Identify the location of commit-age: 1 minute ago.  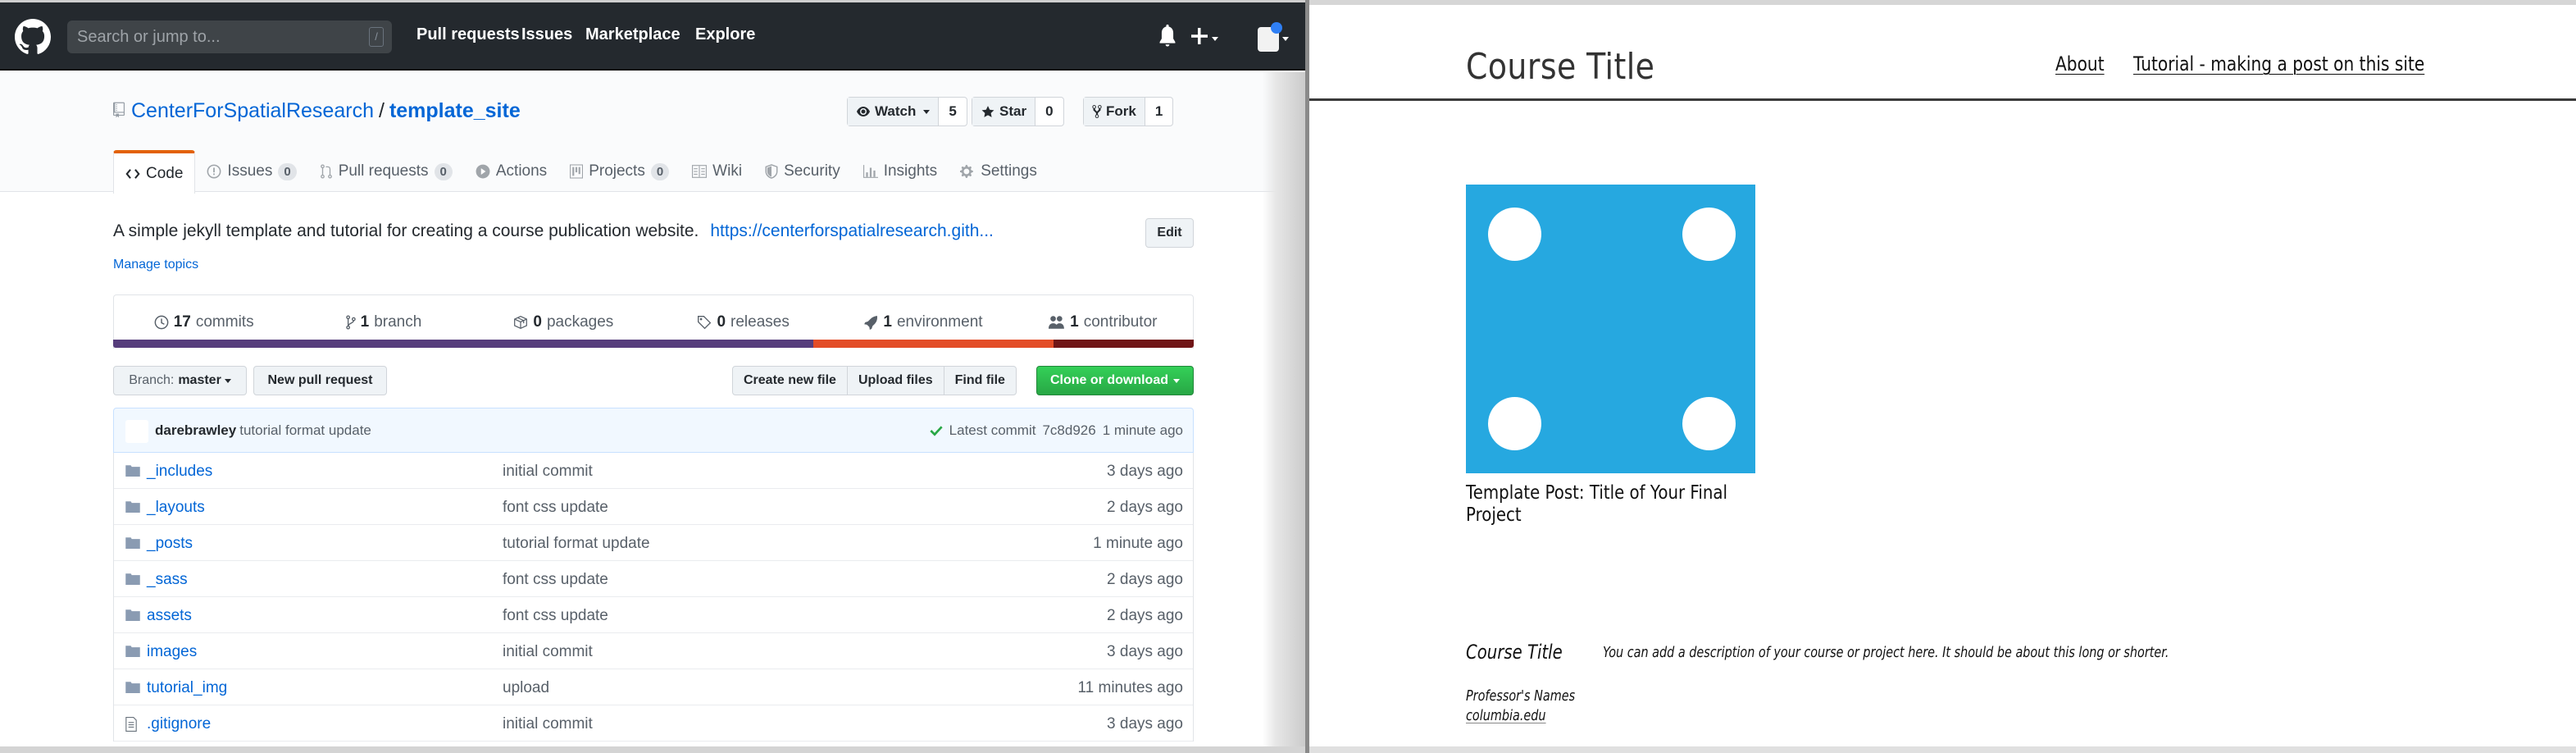
(1142, 430).